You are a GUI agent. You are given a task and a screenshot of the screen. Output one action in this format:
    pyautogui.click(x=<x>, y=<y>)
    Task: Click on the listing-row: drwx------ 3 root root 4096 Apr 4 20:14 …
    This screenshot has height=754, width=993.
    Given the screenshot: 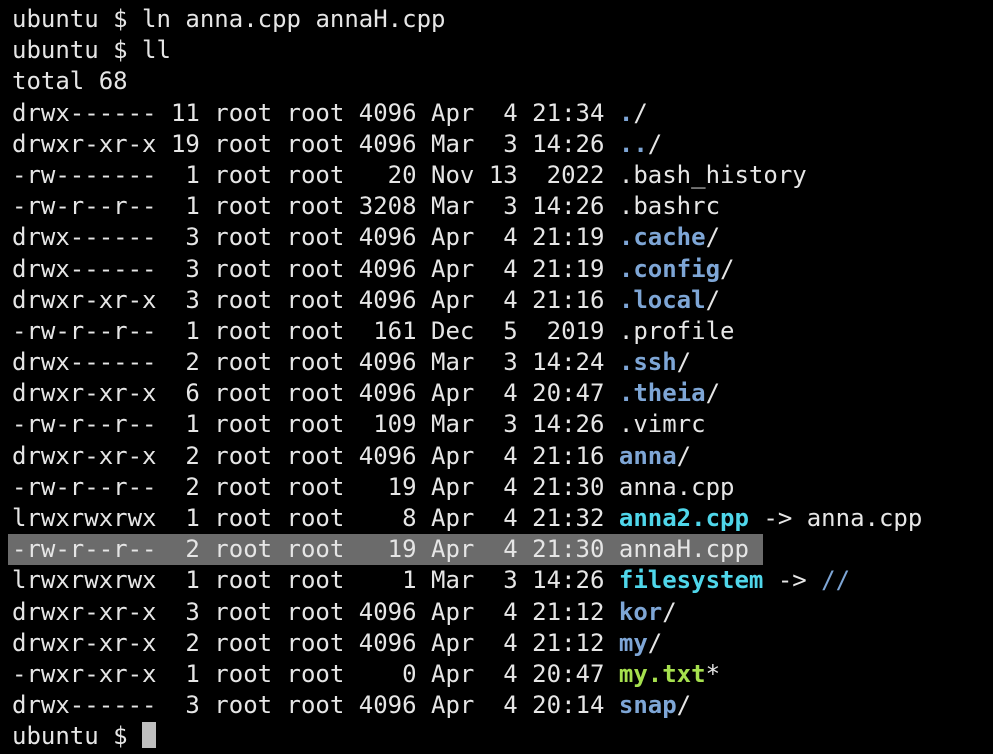 What is the action you would take?
    pyautogui.click(x=502, y=705)
    